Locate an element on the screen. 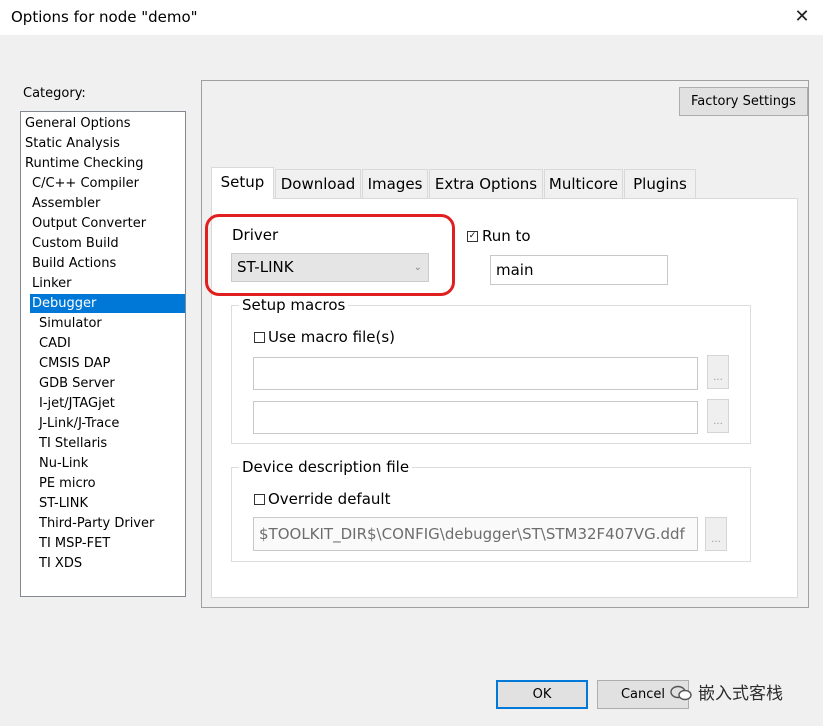 This screenshot has height=726, width=823. category-item: Build Actions is located at coordinates (74, 263).